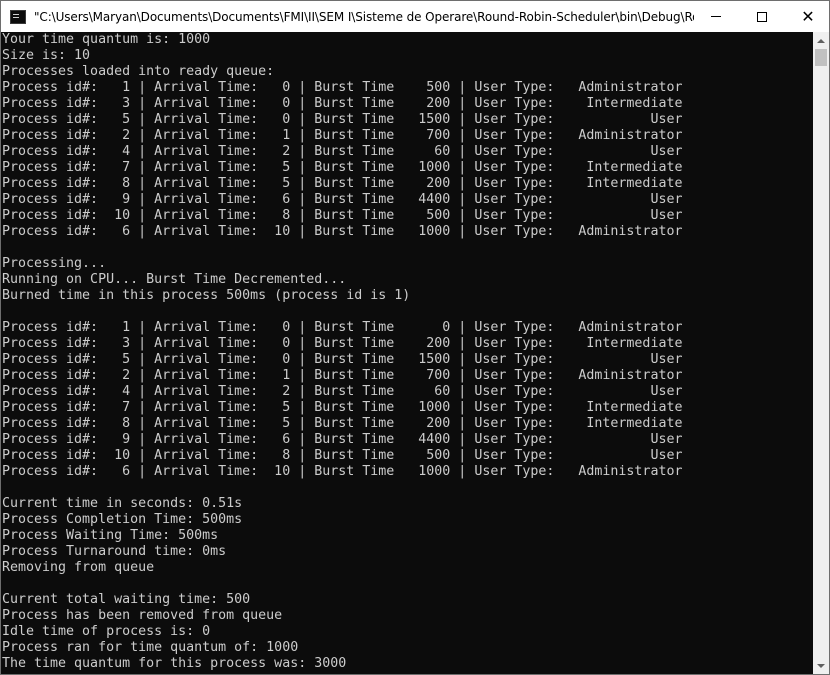 The width and height of the screenshot is (830, 675). I want to click on arrow-down-icon, so click(821, 665).